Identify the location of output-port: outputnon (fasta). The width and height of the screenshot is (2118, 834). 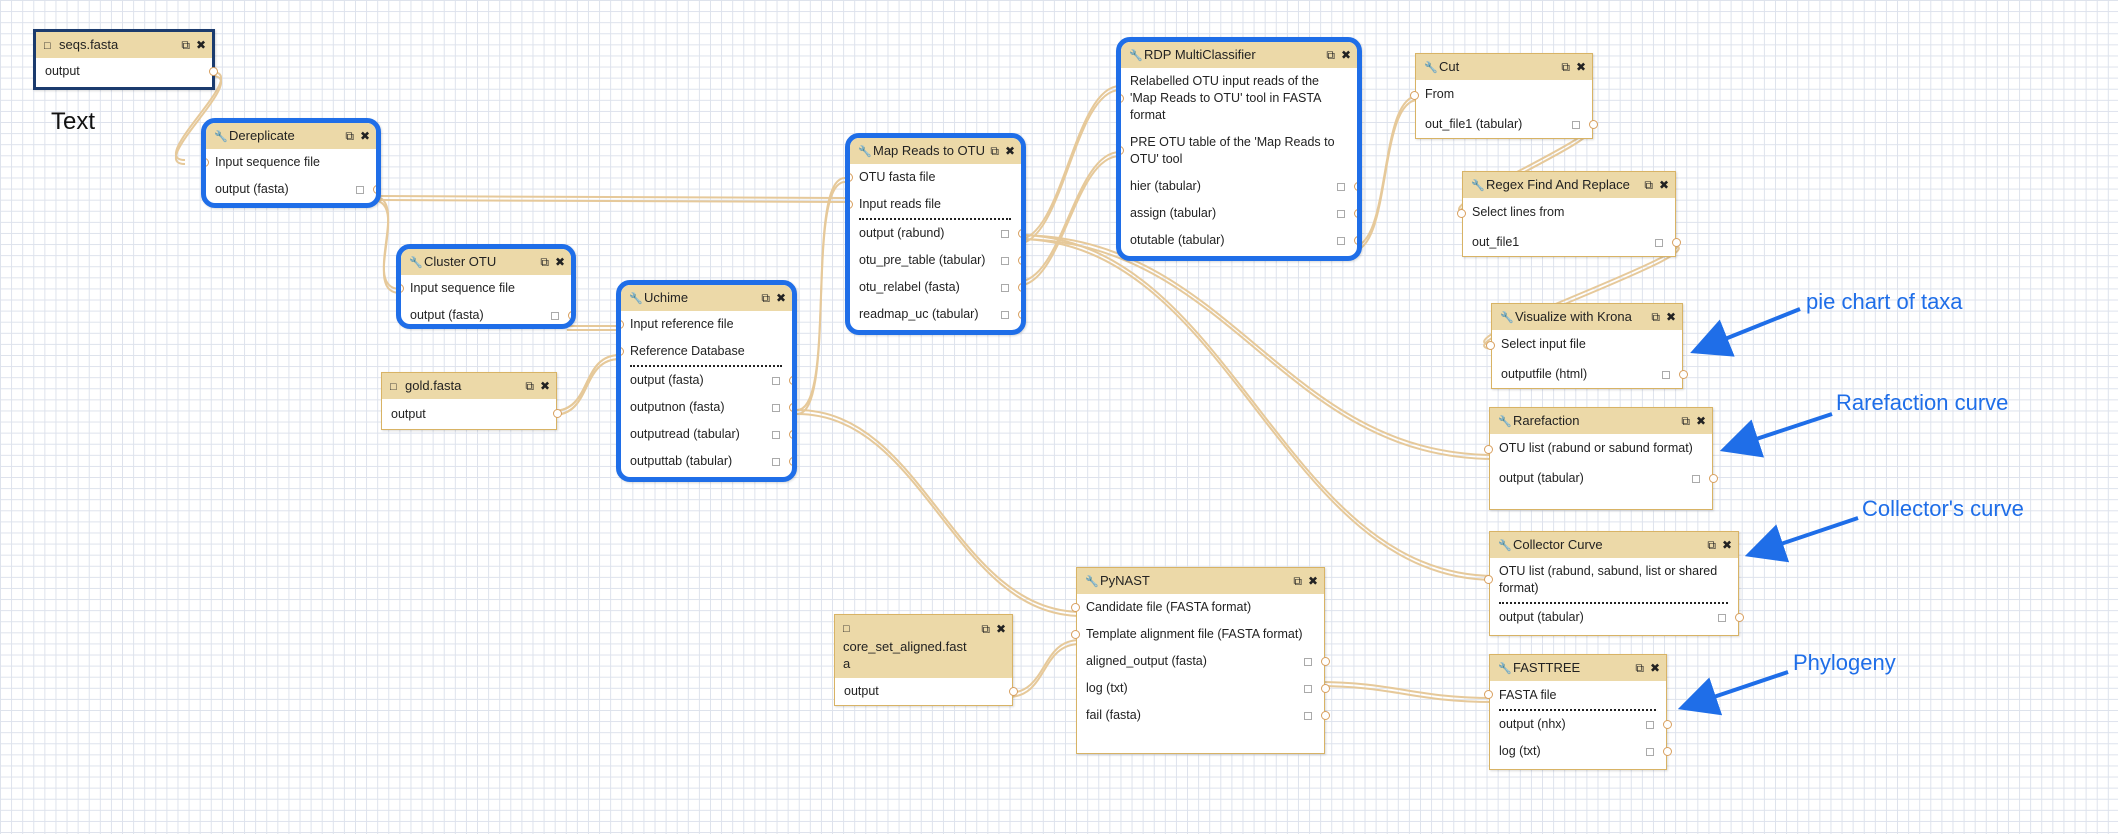
(706, 407).